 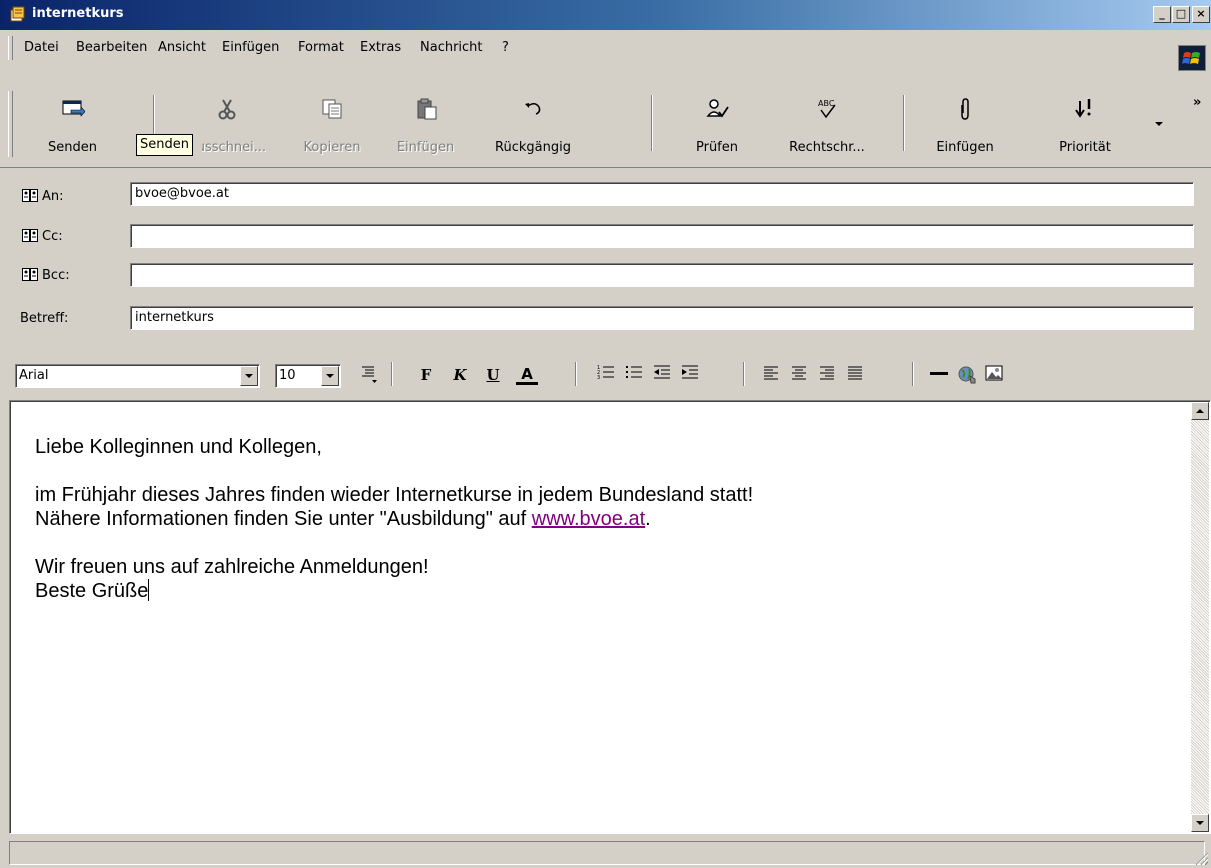 I want to click on justify-icon, so click(x=855, y=373).